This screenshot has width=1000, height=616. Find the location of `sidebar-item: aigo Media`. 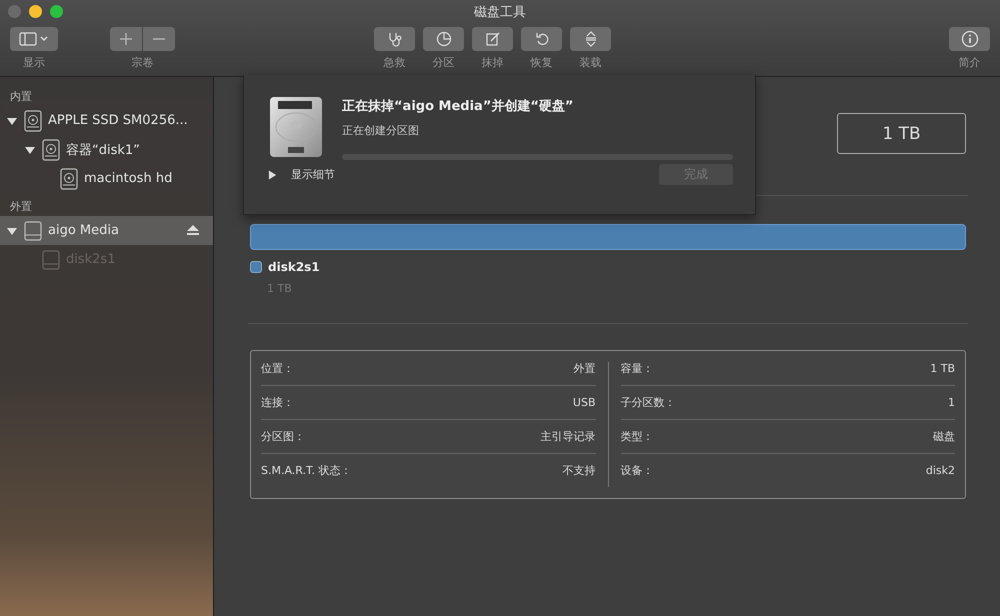

sidebar-item: aigo Media is located at coordinates (106, 230).